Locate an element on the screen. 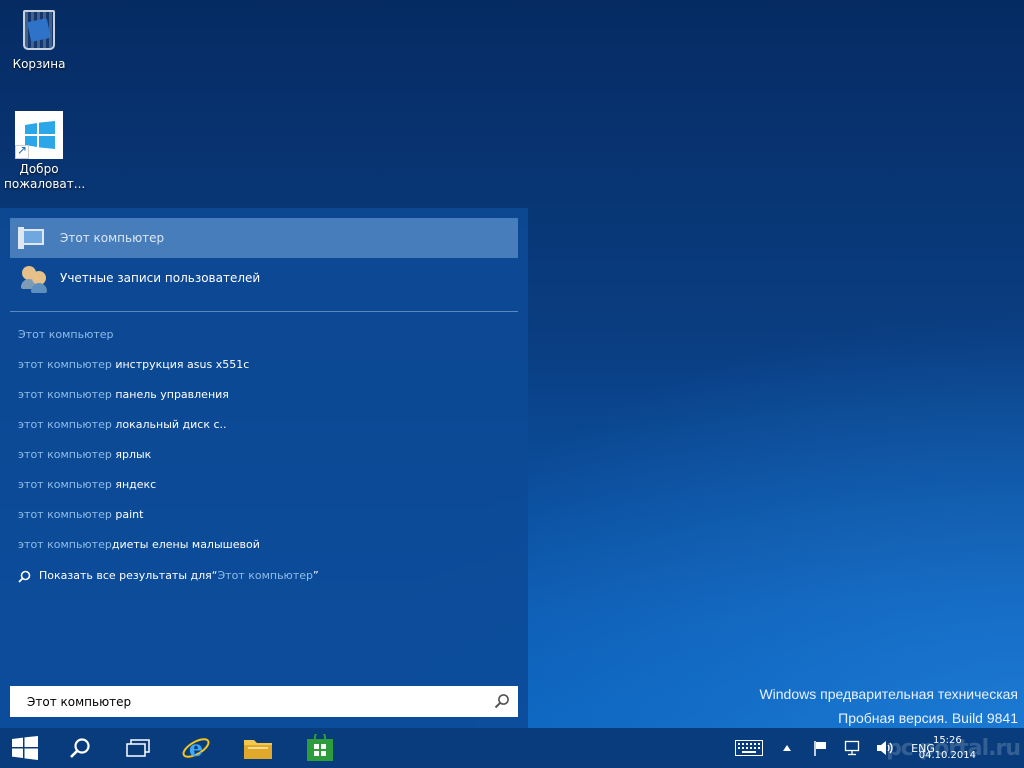 This screenshot has height=768, width=1024. build-watermark-line2: Пробная версия. Build 9841 is located at coordinates (928, 718).